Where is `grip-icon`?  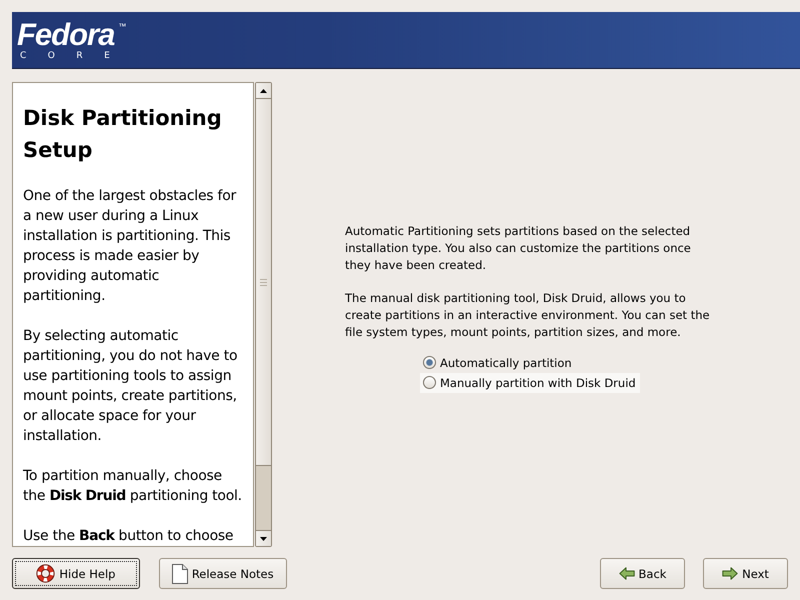 grip-icon is located at coordinates (263, 282).